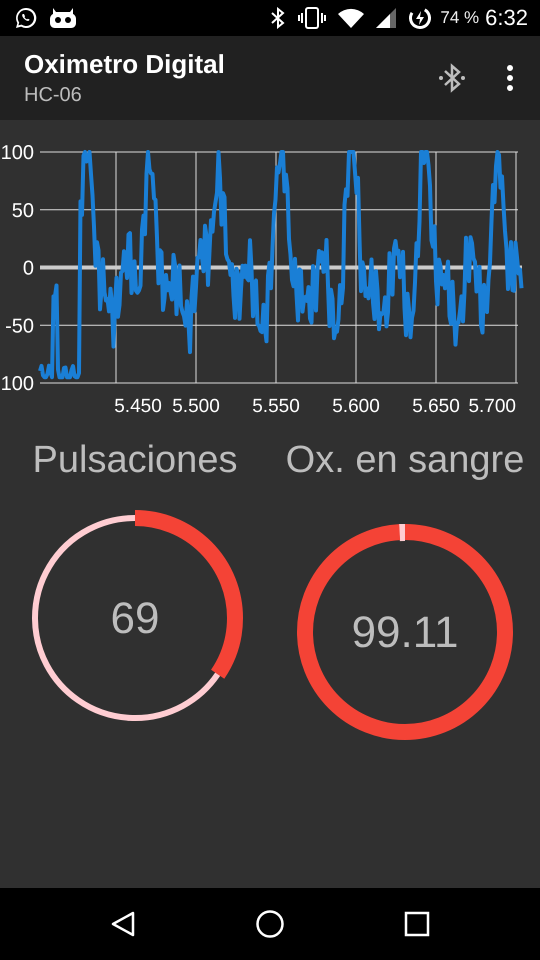 The image size is (540, 960). Describe the element at coordinates (402, 533) in the screenshot. I see `gauge-track` at that location.